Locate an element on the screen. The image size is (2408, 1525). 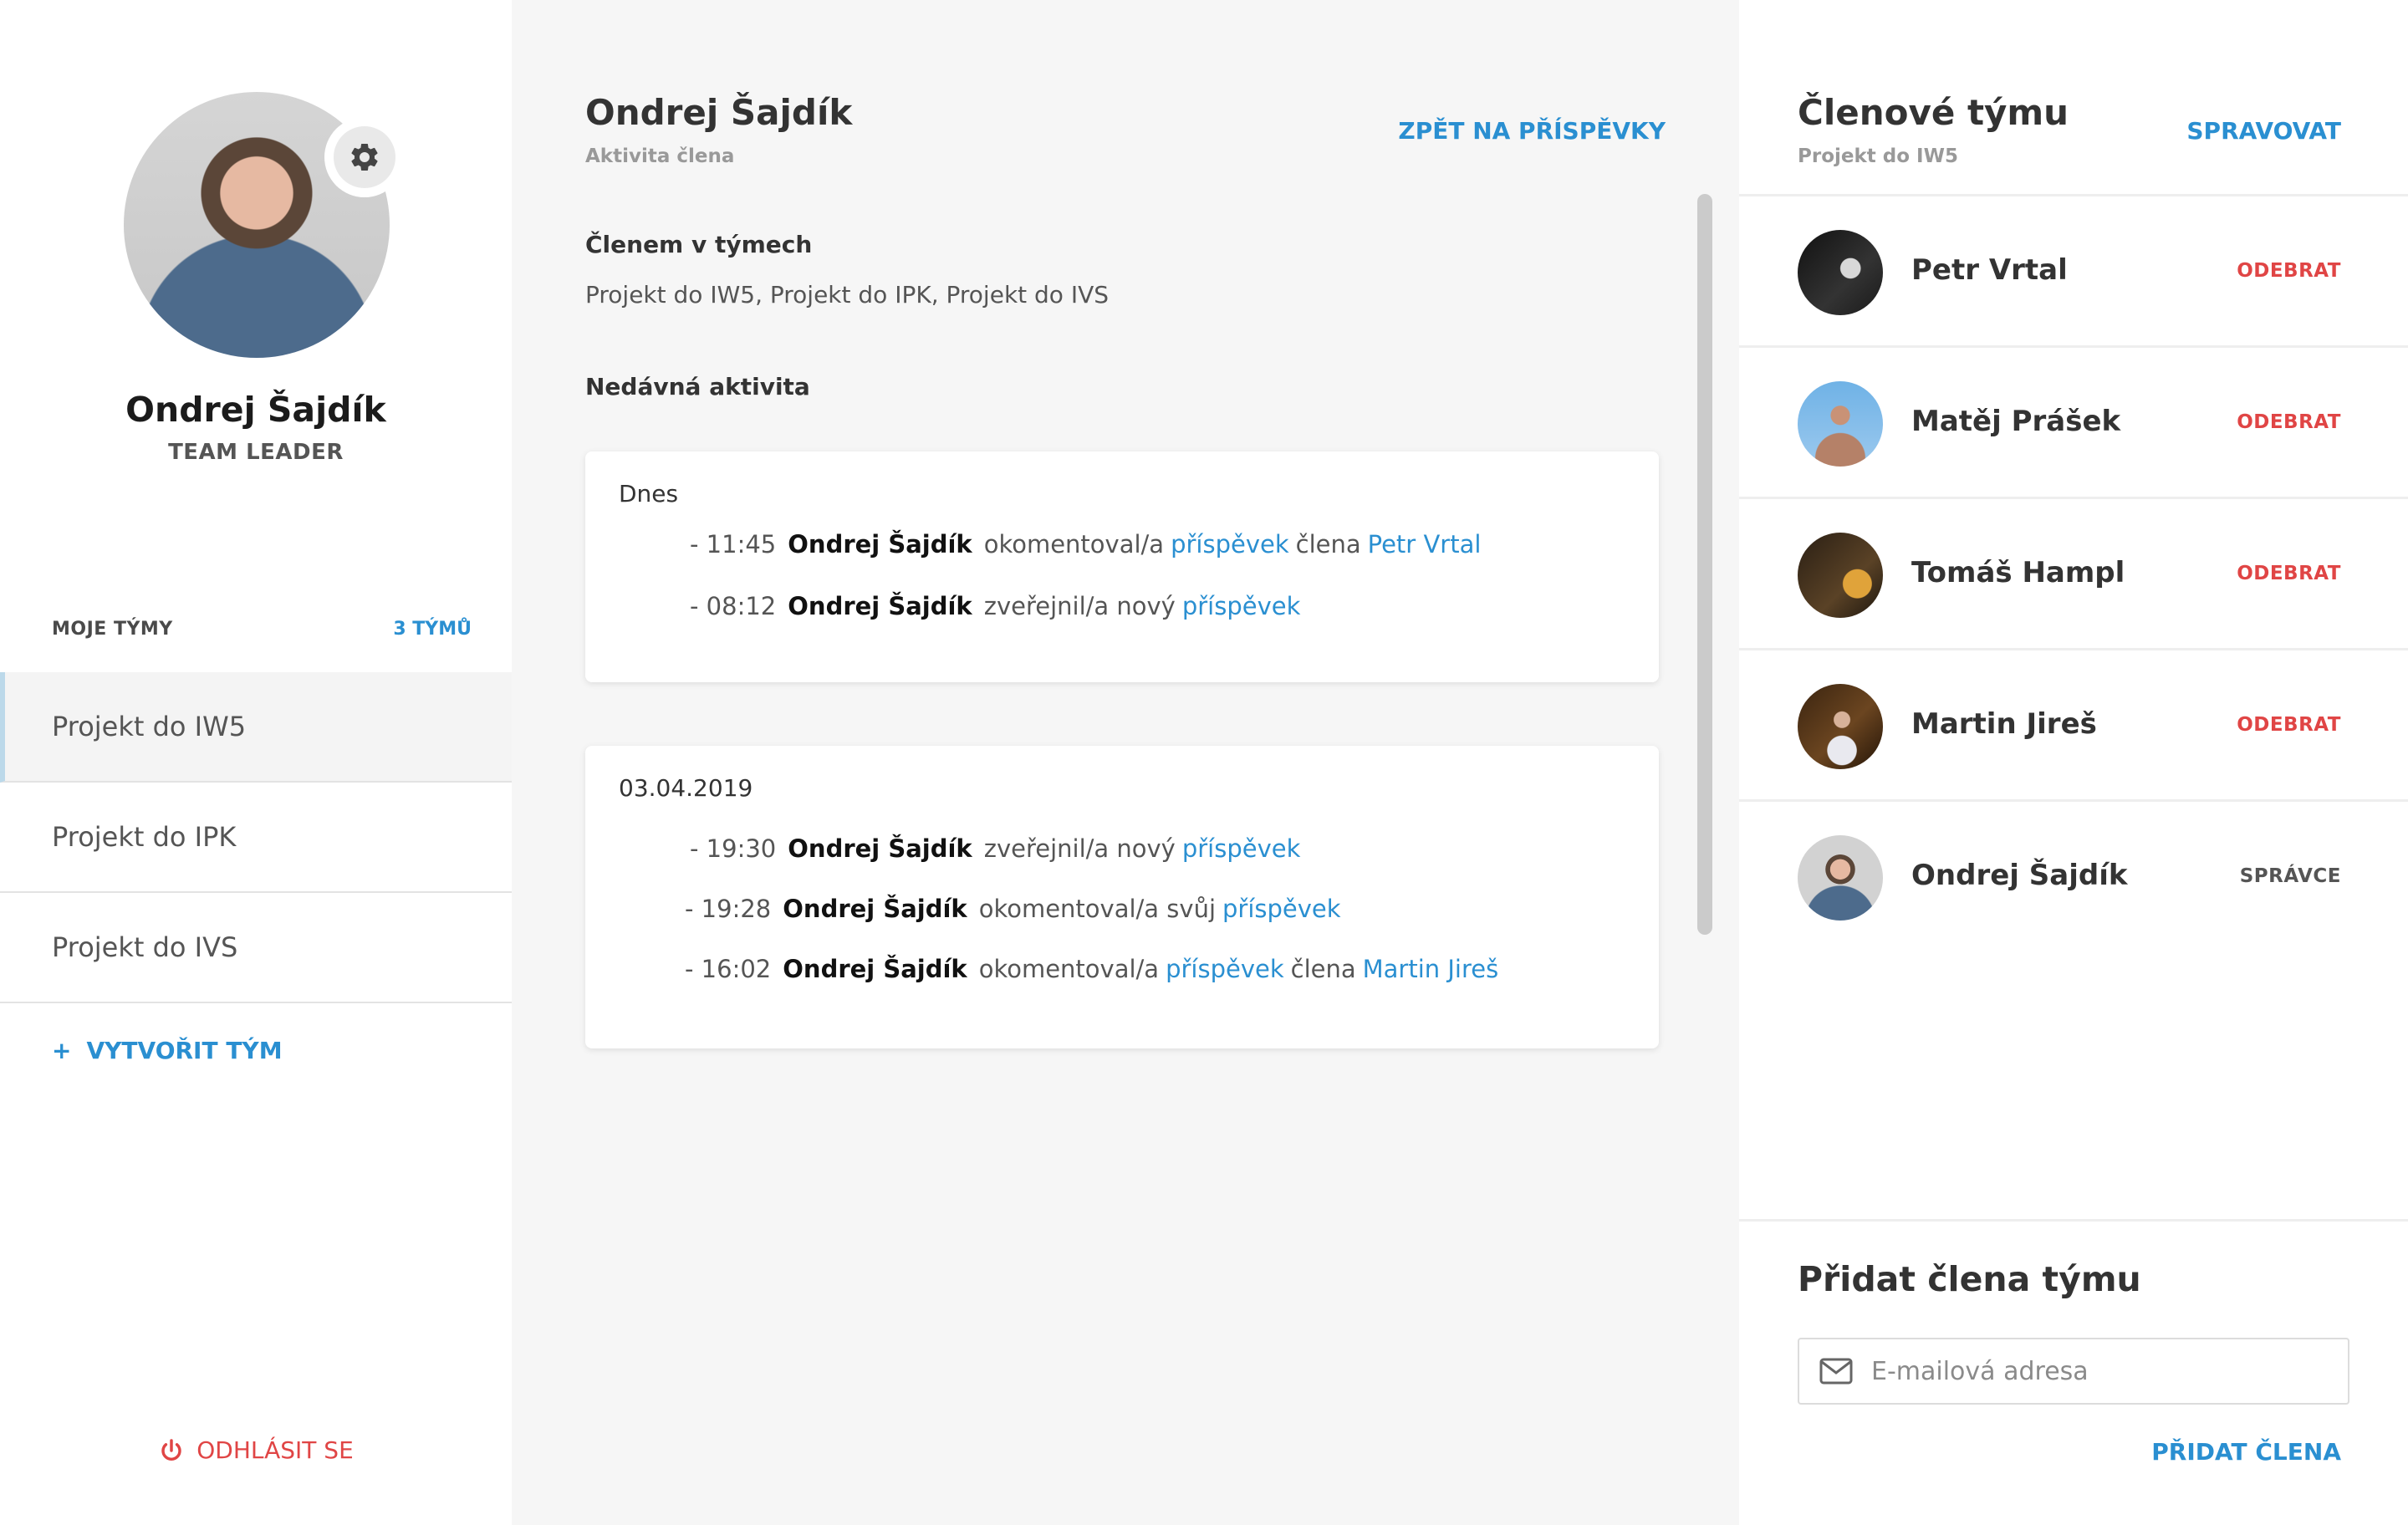
team-label: Projekt do IPK is located at coordinates (145, 837).